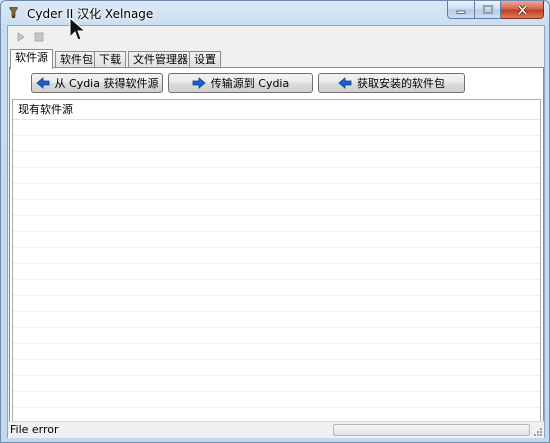 The width and height of the screenshot is (550, 443). What do you see at coordinates (276, 110) in the screenshot?
I see `column-header-sources: 现有软件源` at bounding box center [276, 110].